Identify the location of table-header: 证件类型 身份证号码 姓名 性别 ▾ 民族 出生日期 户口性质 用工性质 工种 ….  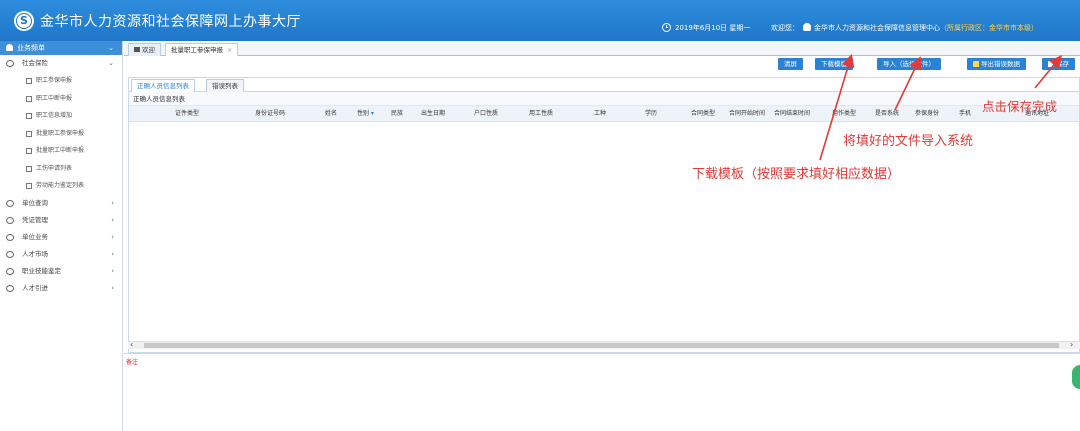
(604, 114).